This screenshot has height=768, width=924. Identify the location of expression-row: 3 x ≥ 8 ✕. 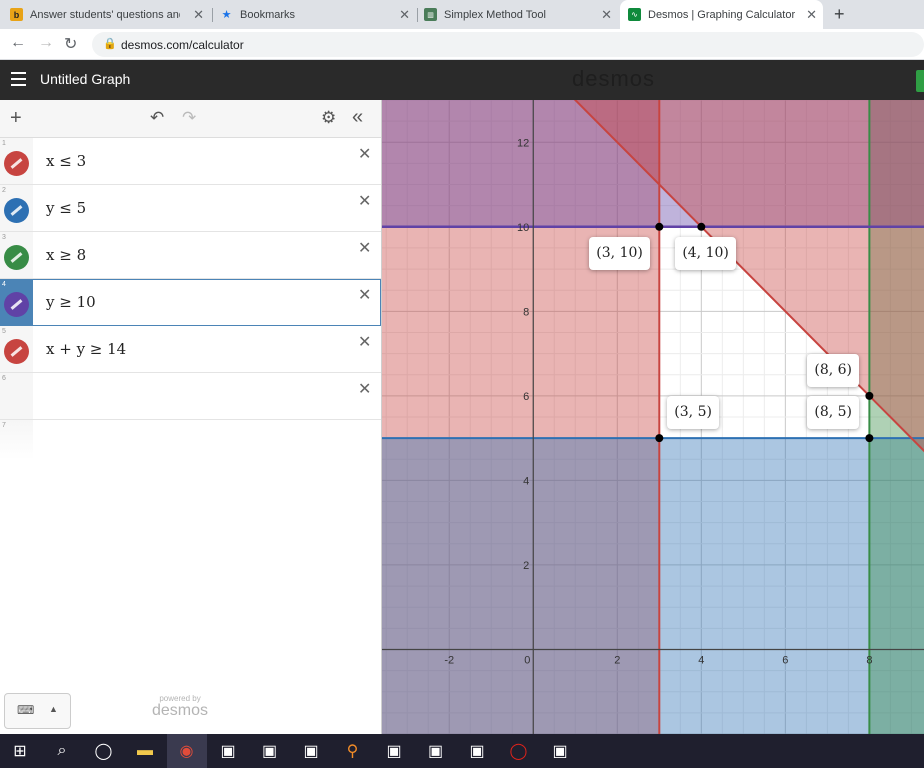
(190, 255).